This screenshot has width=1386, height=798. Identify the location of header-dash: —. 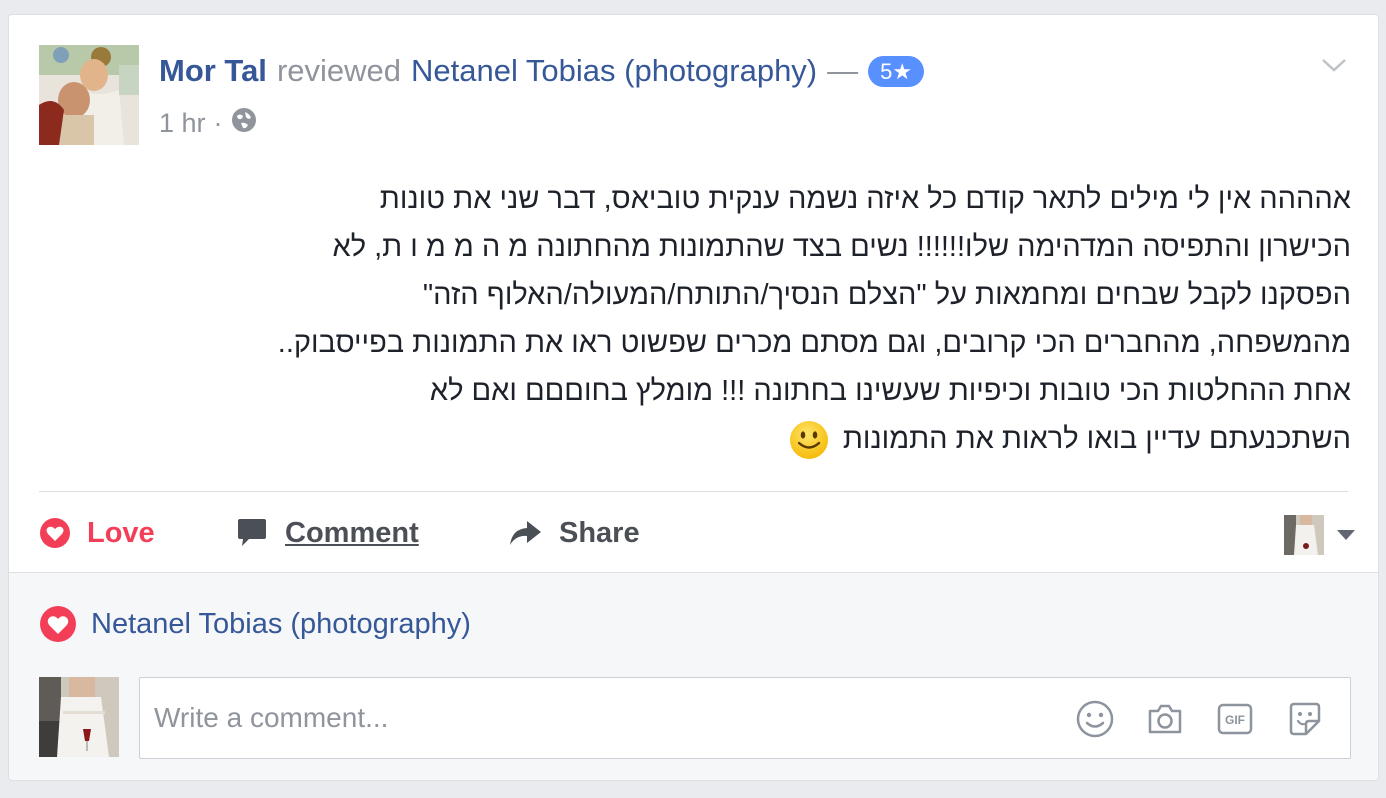
(843, 70).